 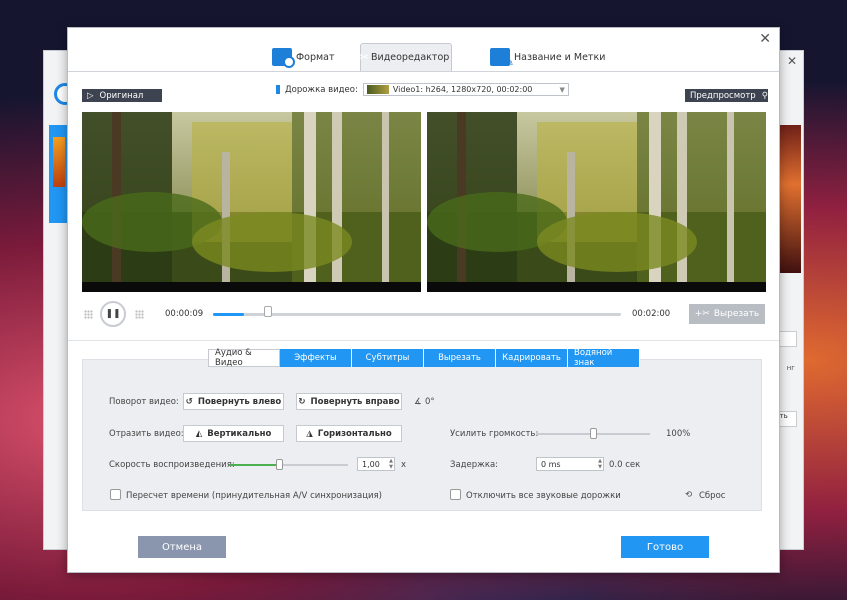 I want to click on tab-crop: Кадрировать, so click(x=532, y=358).